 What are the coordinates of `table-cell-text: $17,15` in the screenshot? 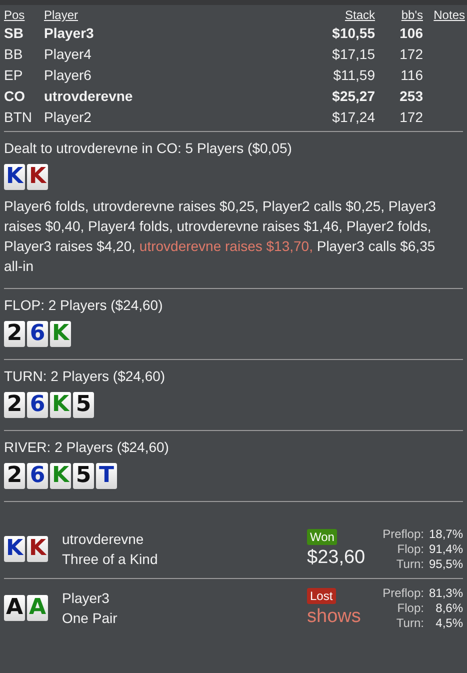 It's located at (353, 54).